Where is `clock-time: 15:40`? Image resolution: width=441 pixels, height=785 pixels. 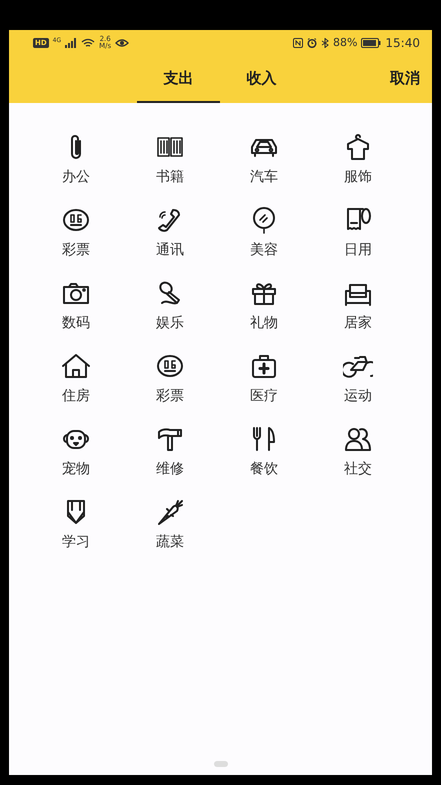
clock-time: 15:40 is located at coordinates (402, 43).